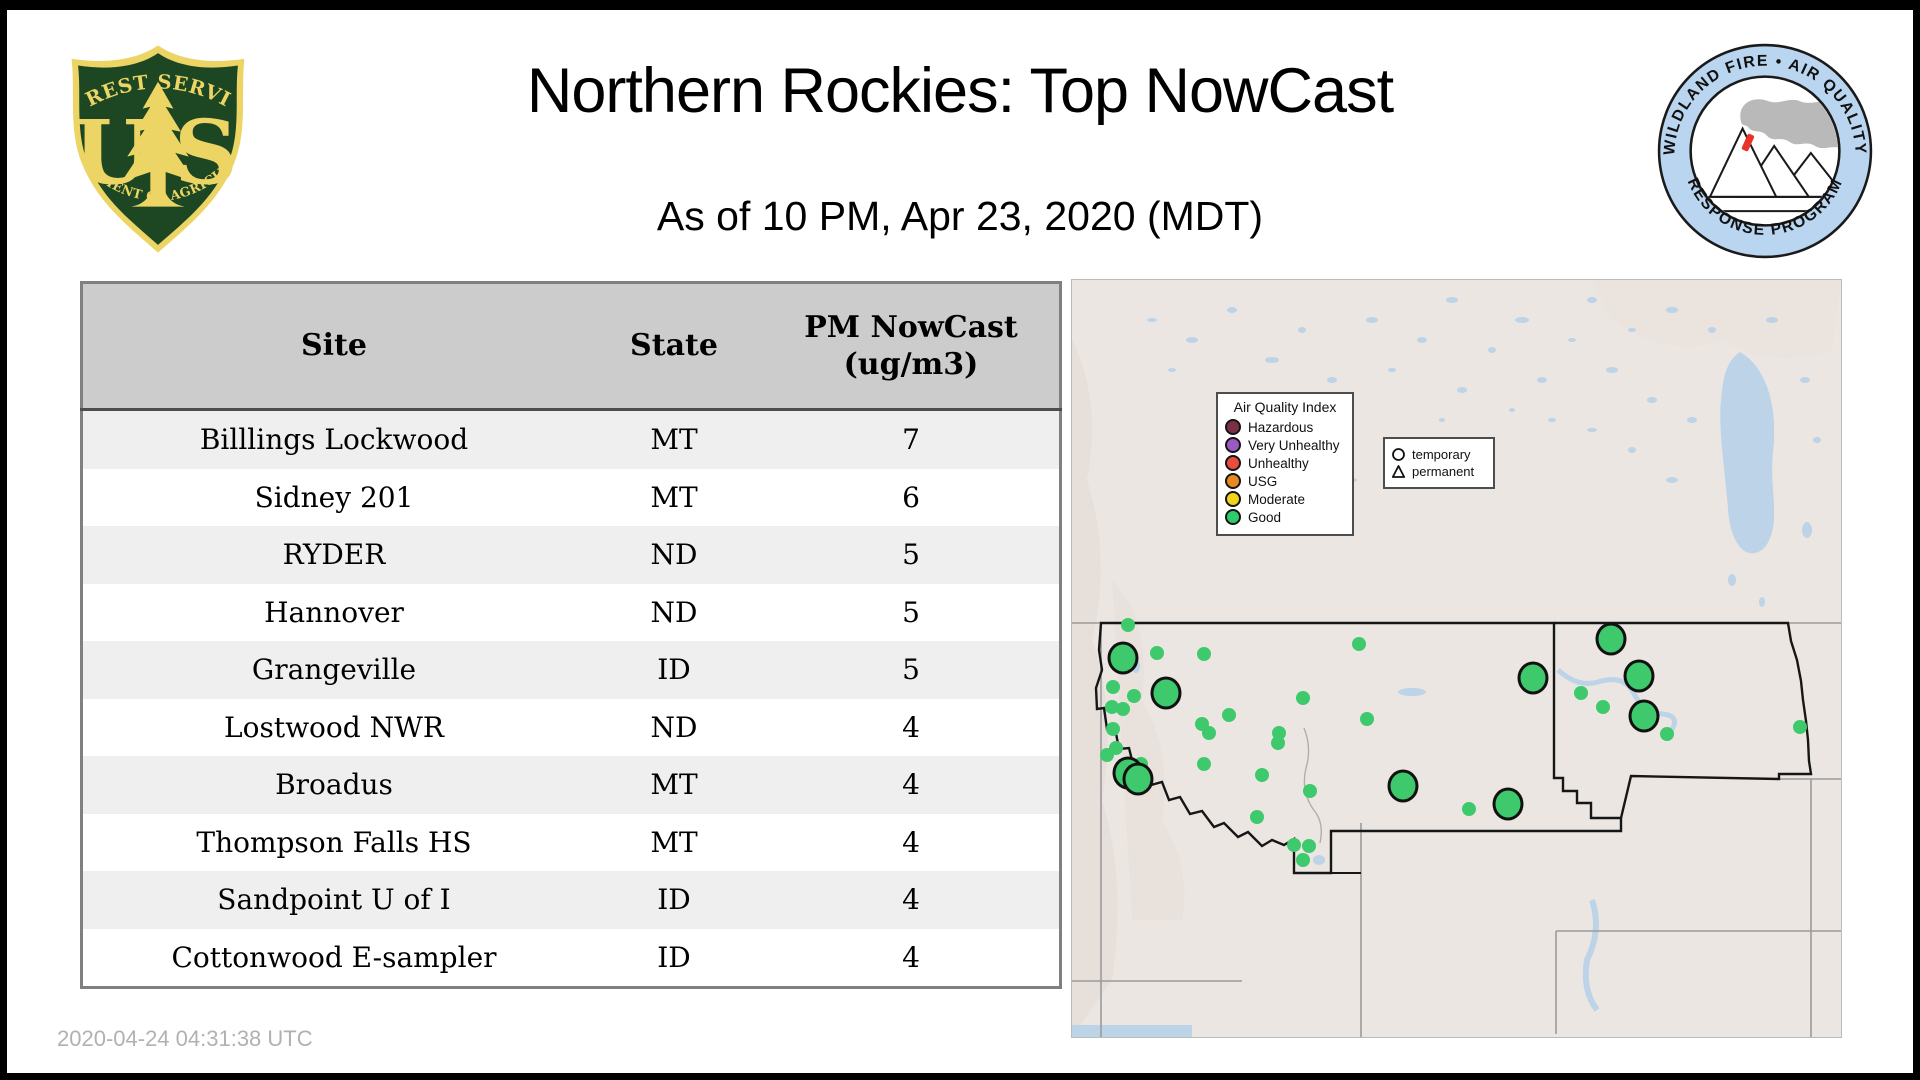  What do you see at coordinates (571, 958) in the screenshot?
I see `table-row: Cottonwood E-sampler ID 4` at bounding box center [571, 958].